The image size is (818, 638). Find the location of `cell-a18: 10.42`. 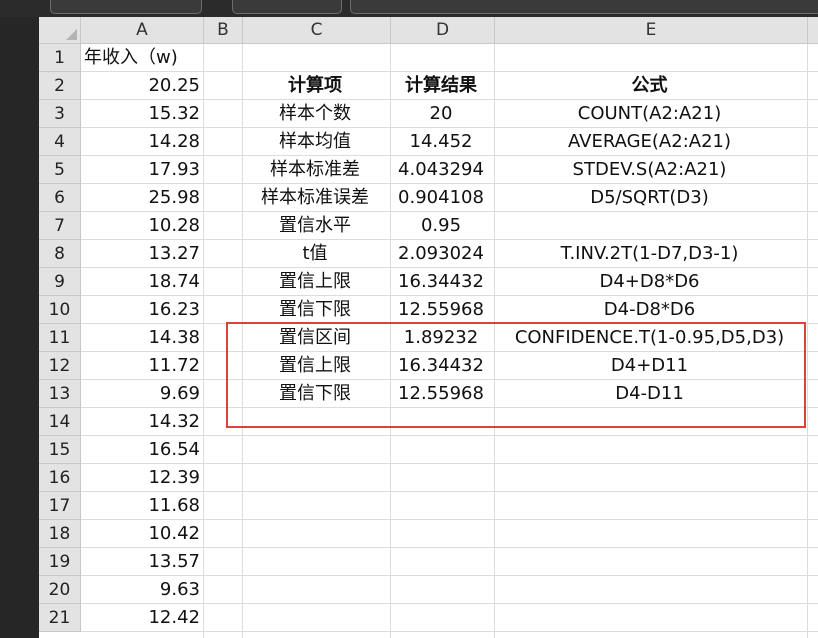

cell-a18: 10.42 is located at coordinates (140, 534).